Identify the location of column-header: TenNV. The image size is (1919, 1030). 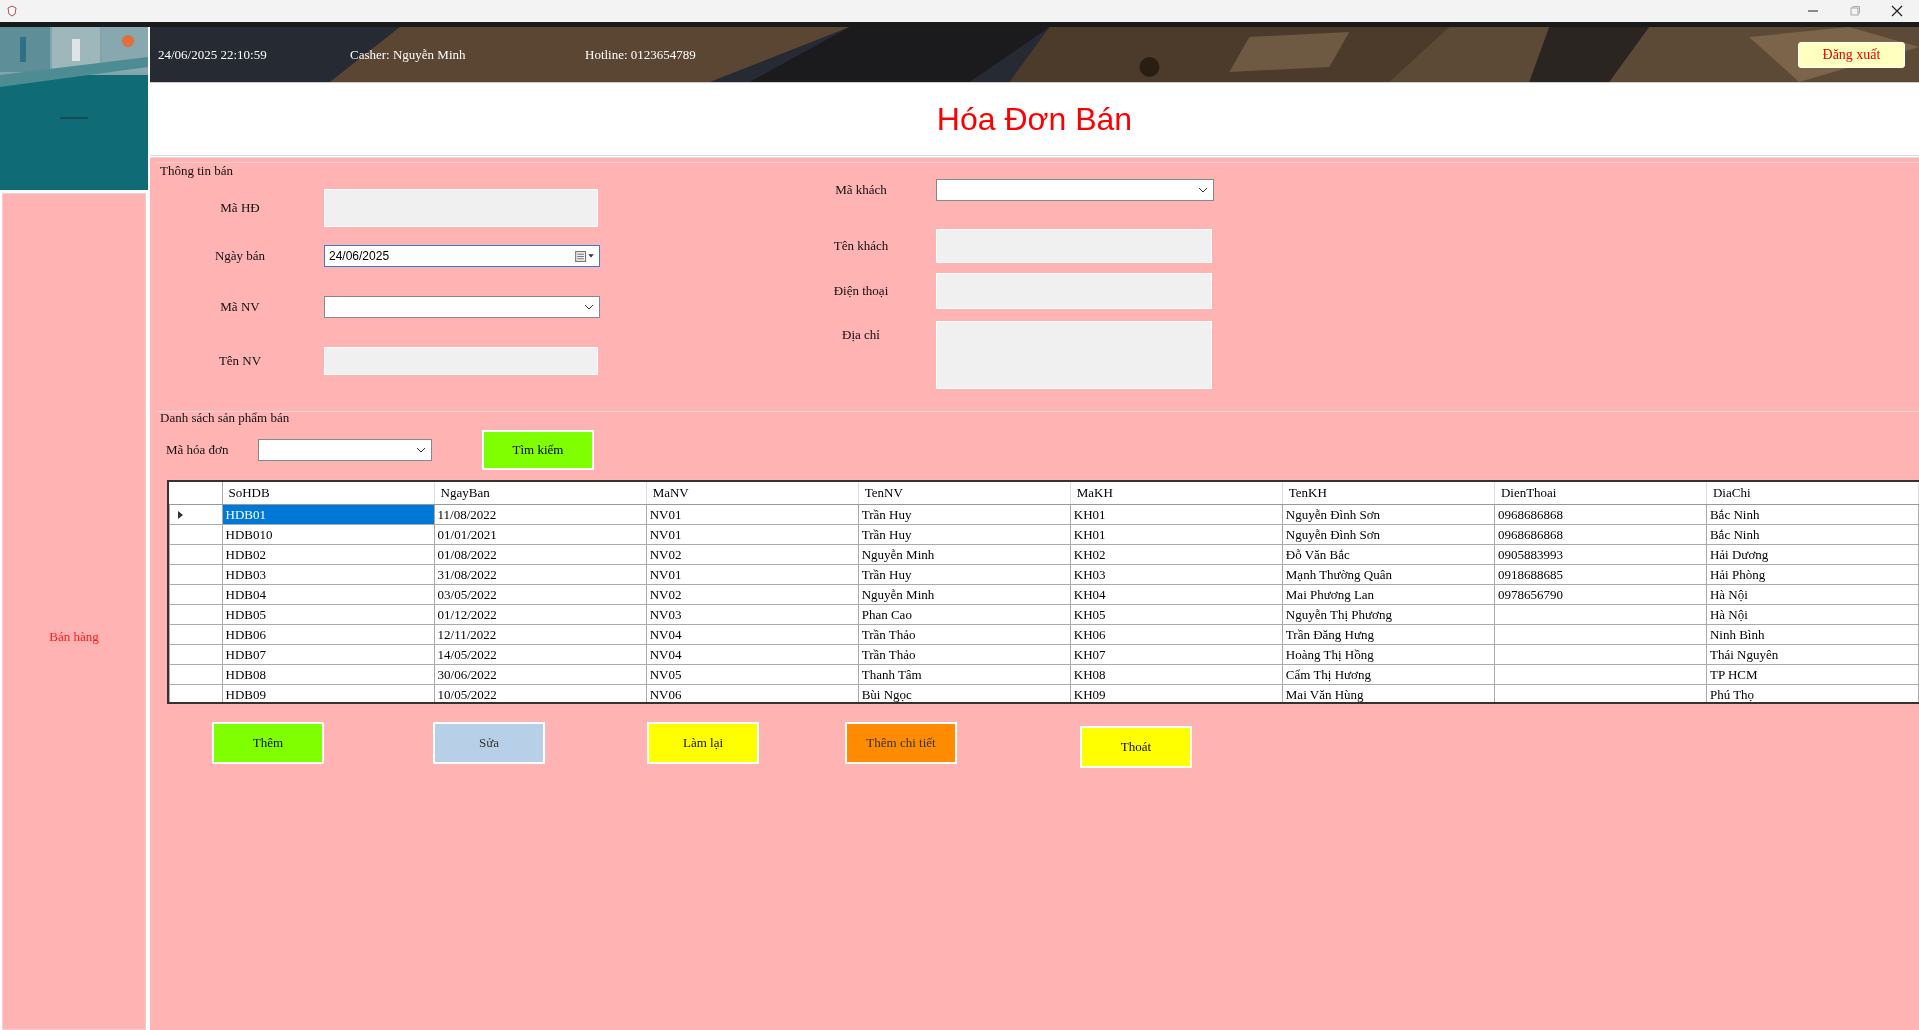
(964, 493).